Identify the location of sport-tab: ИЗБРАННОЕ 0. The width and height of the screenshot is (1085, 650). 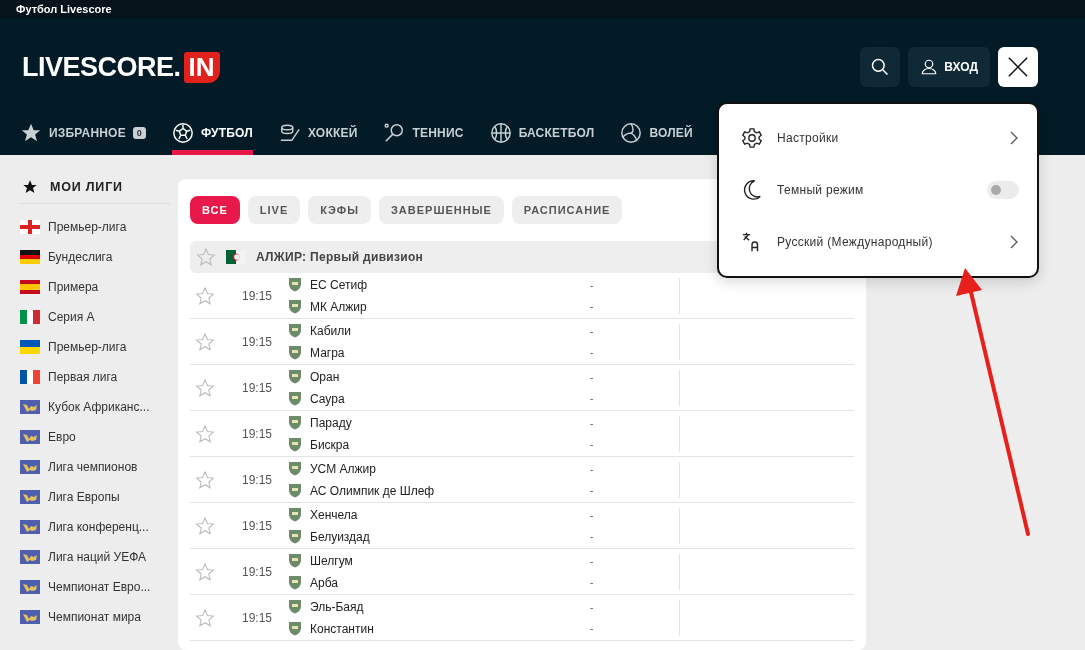
(83, 135).